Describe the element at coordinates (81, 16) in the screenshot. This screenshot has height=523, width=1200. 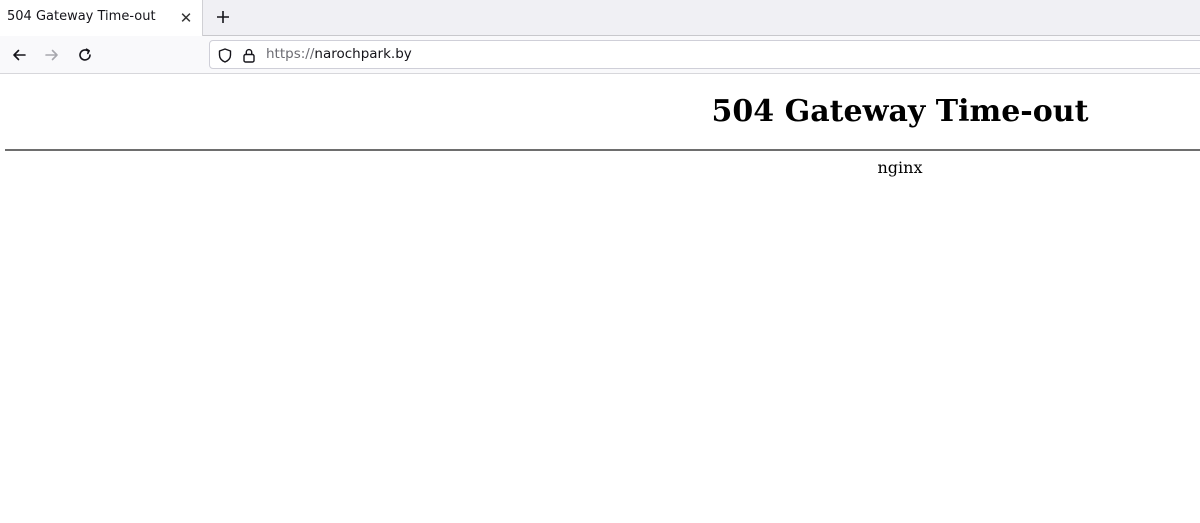
I see `tab-title: 504 Gateway Time-out` at that location.